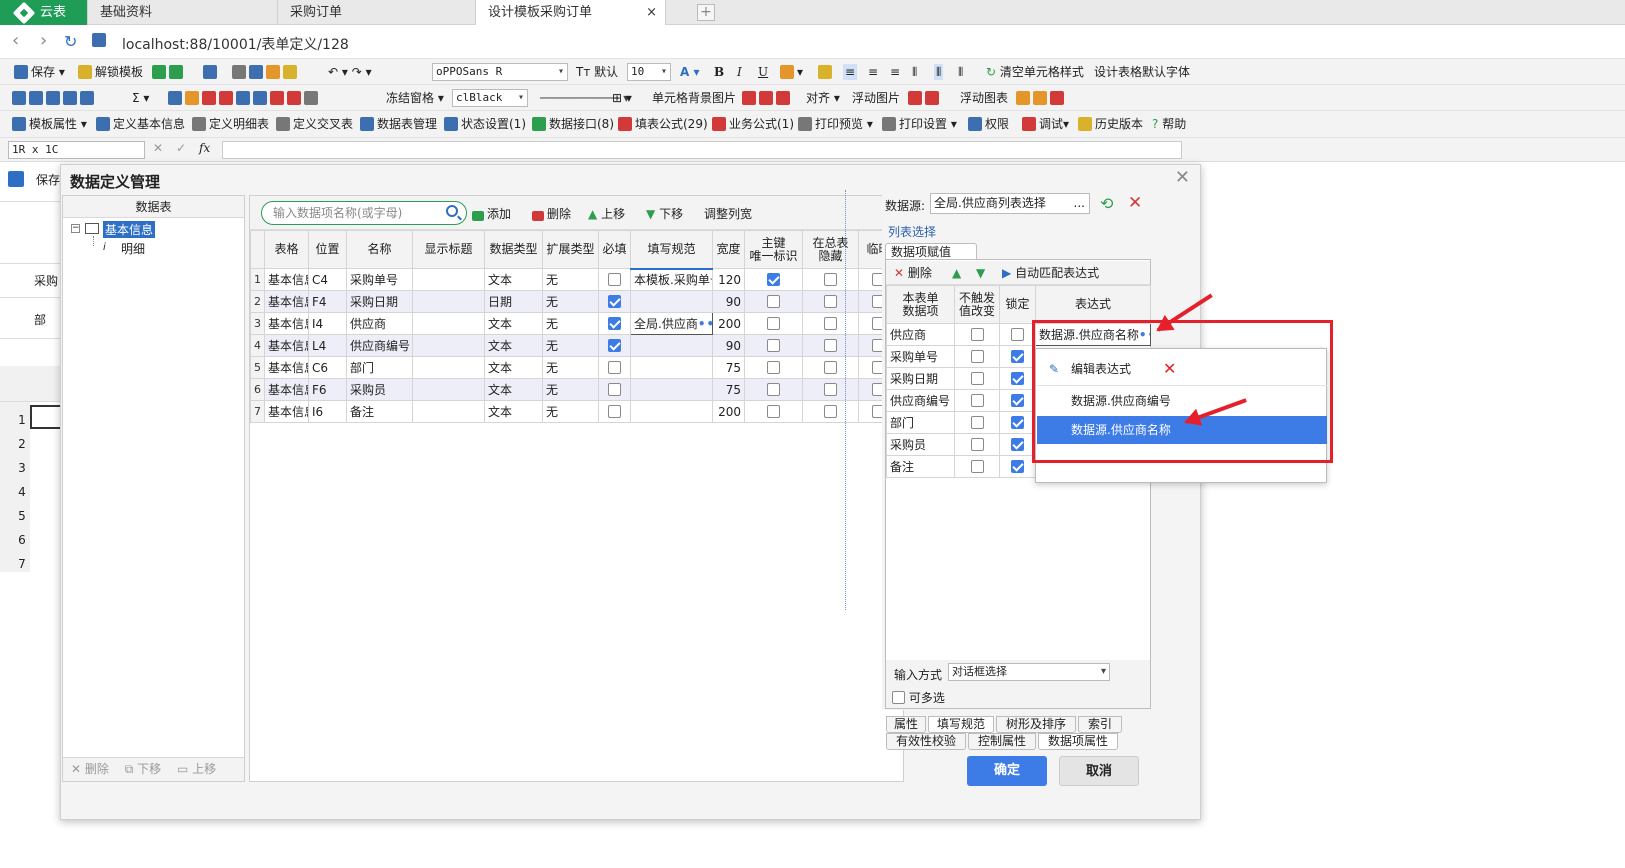  Describe the element at coordinates (1041, 98) in the screenshot. I see `chart-icons` at that location.